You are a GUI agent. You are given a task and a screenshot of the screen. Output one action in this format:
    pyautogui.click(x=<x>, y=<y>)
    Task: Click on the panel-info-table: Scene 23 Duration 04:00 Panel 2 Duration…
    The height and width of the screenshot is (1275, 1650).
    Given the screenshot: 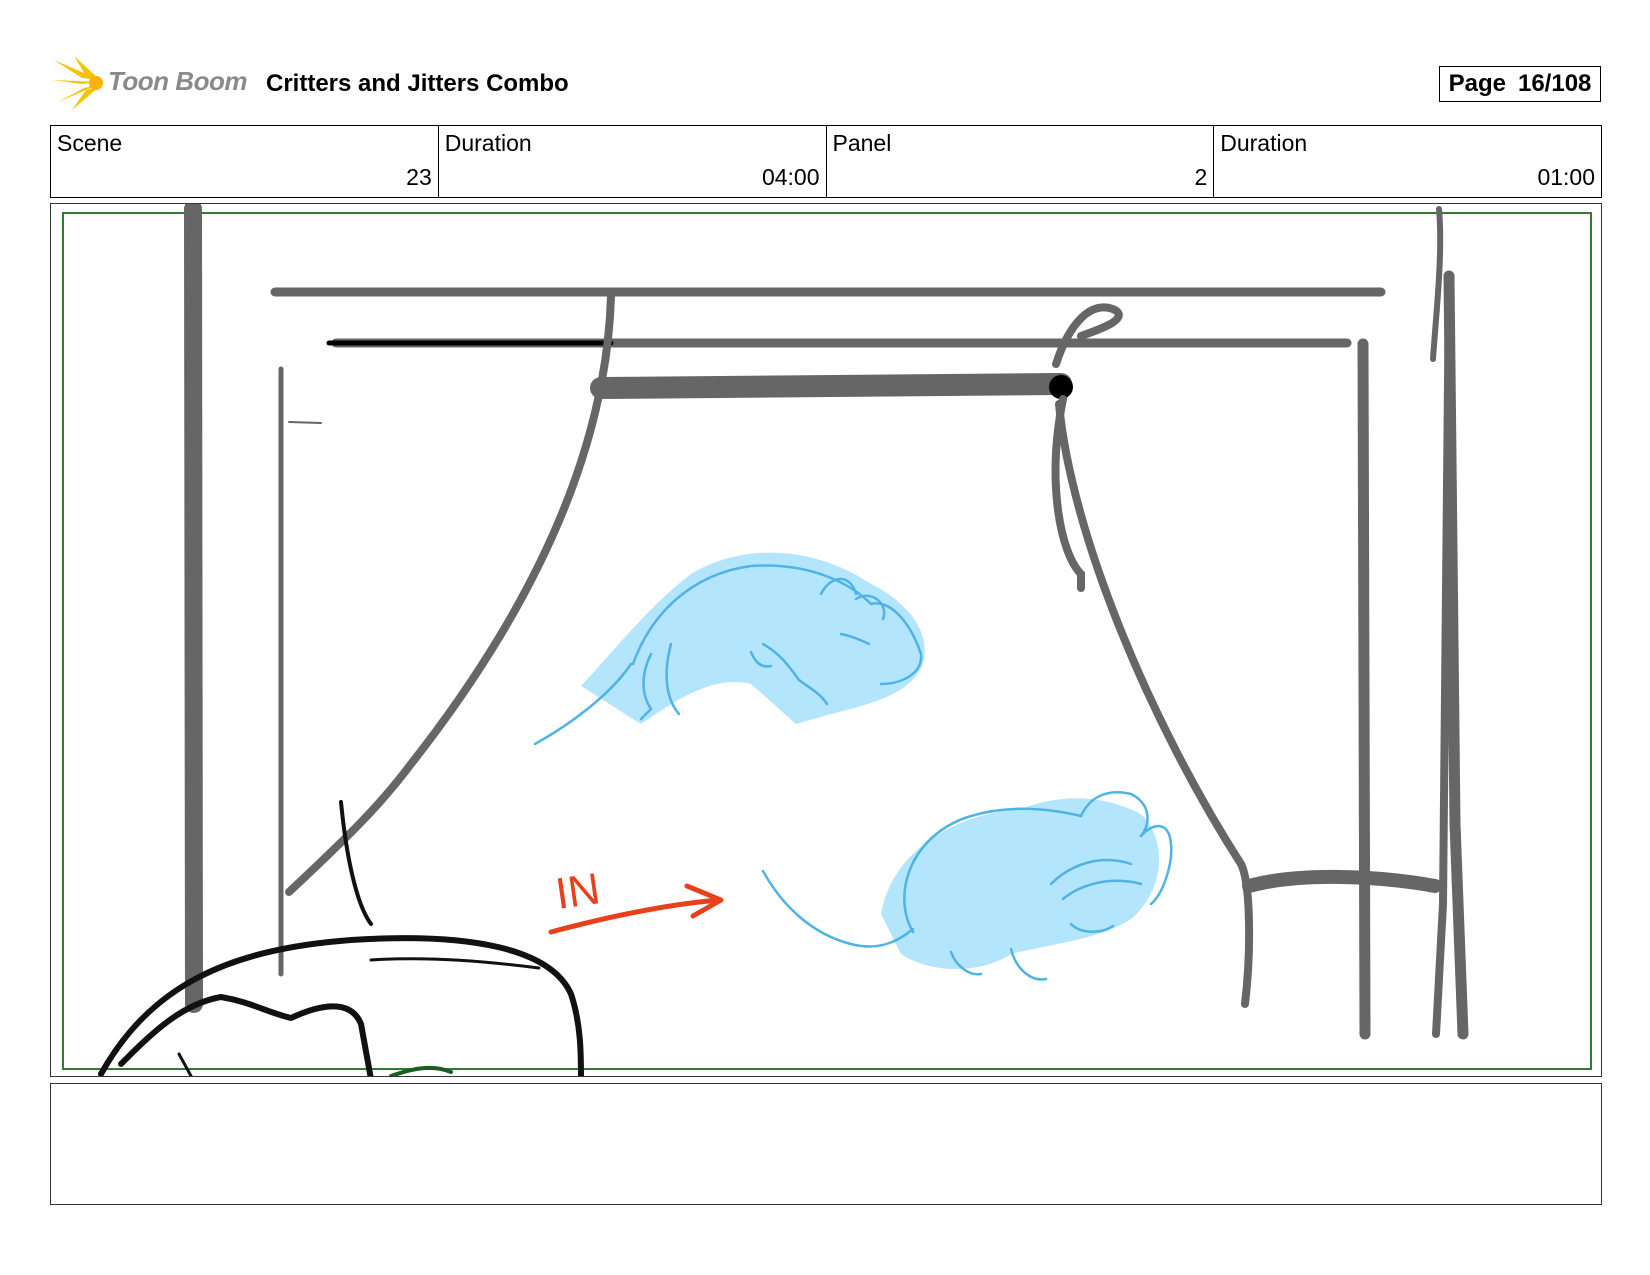 What is the action you would take?
    pyautogui.click(x=826, y=161)
    